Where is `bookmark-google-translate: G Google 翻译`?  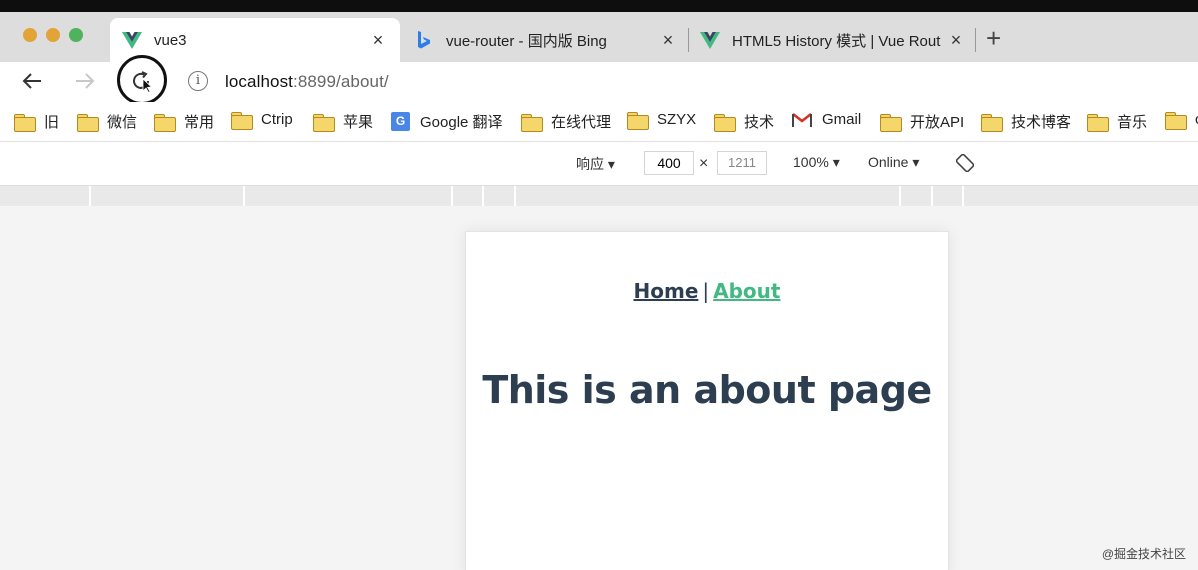
bookmark-google-translate: G Google 翻译 is located at coordinates (447, 121).